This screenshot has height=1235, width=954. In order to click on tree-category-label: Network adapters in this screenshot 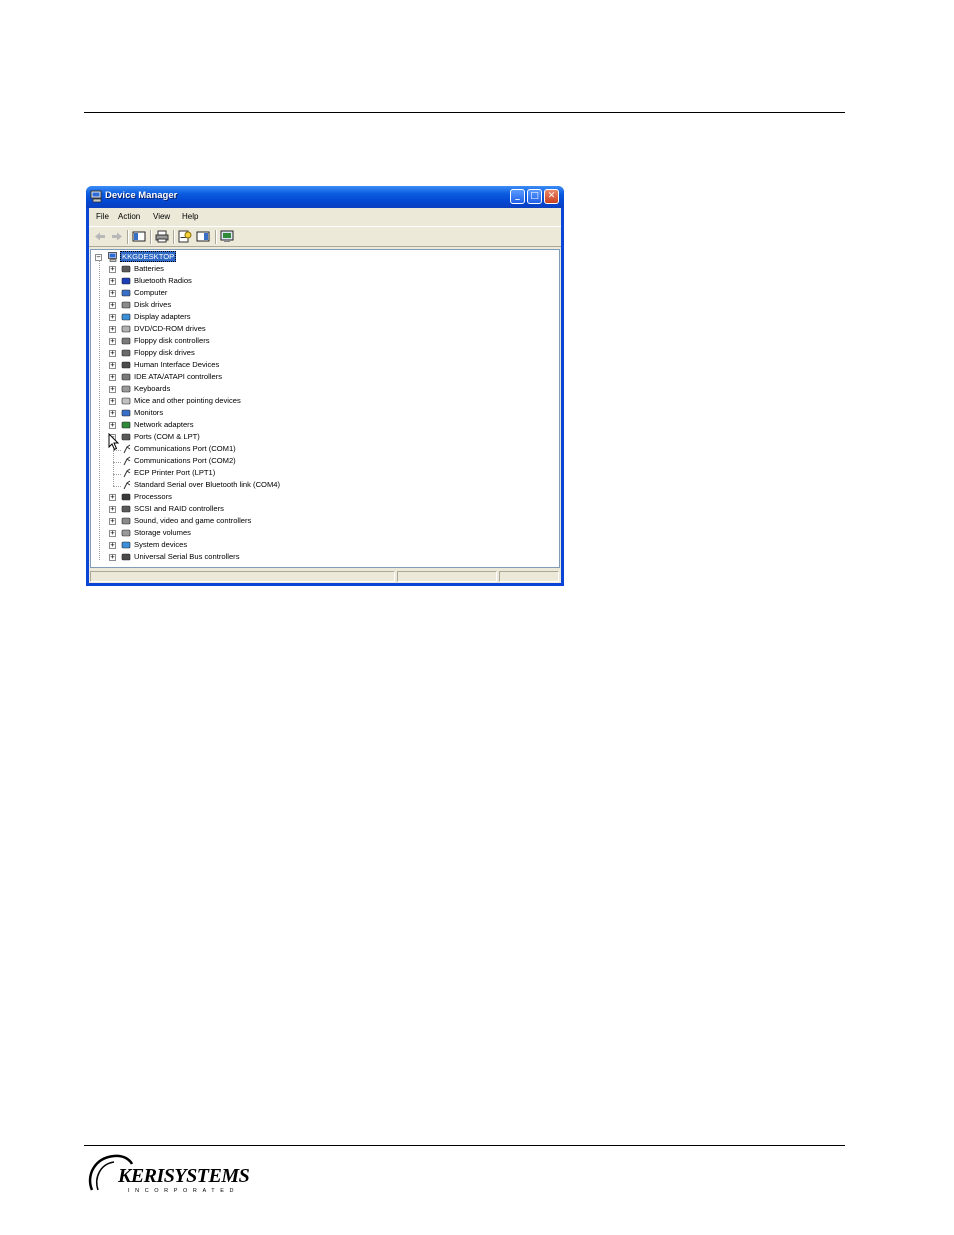, I will do `click(164, 424)`.